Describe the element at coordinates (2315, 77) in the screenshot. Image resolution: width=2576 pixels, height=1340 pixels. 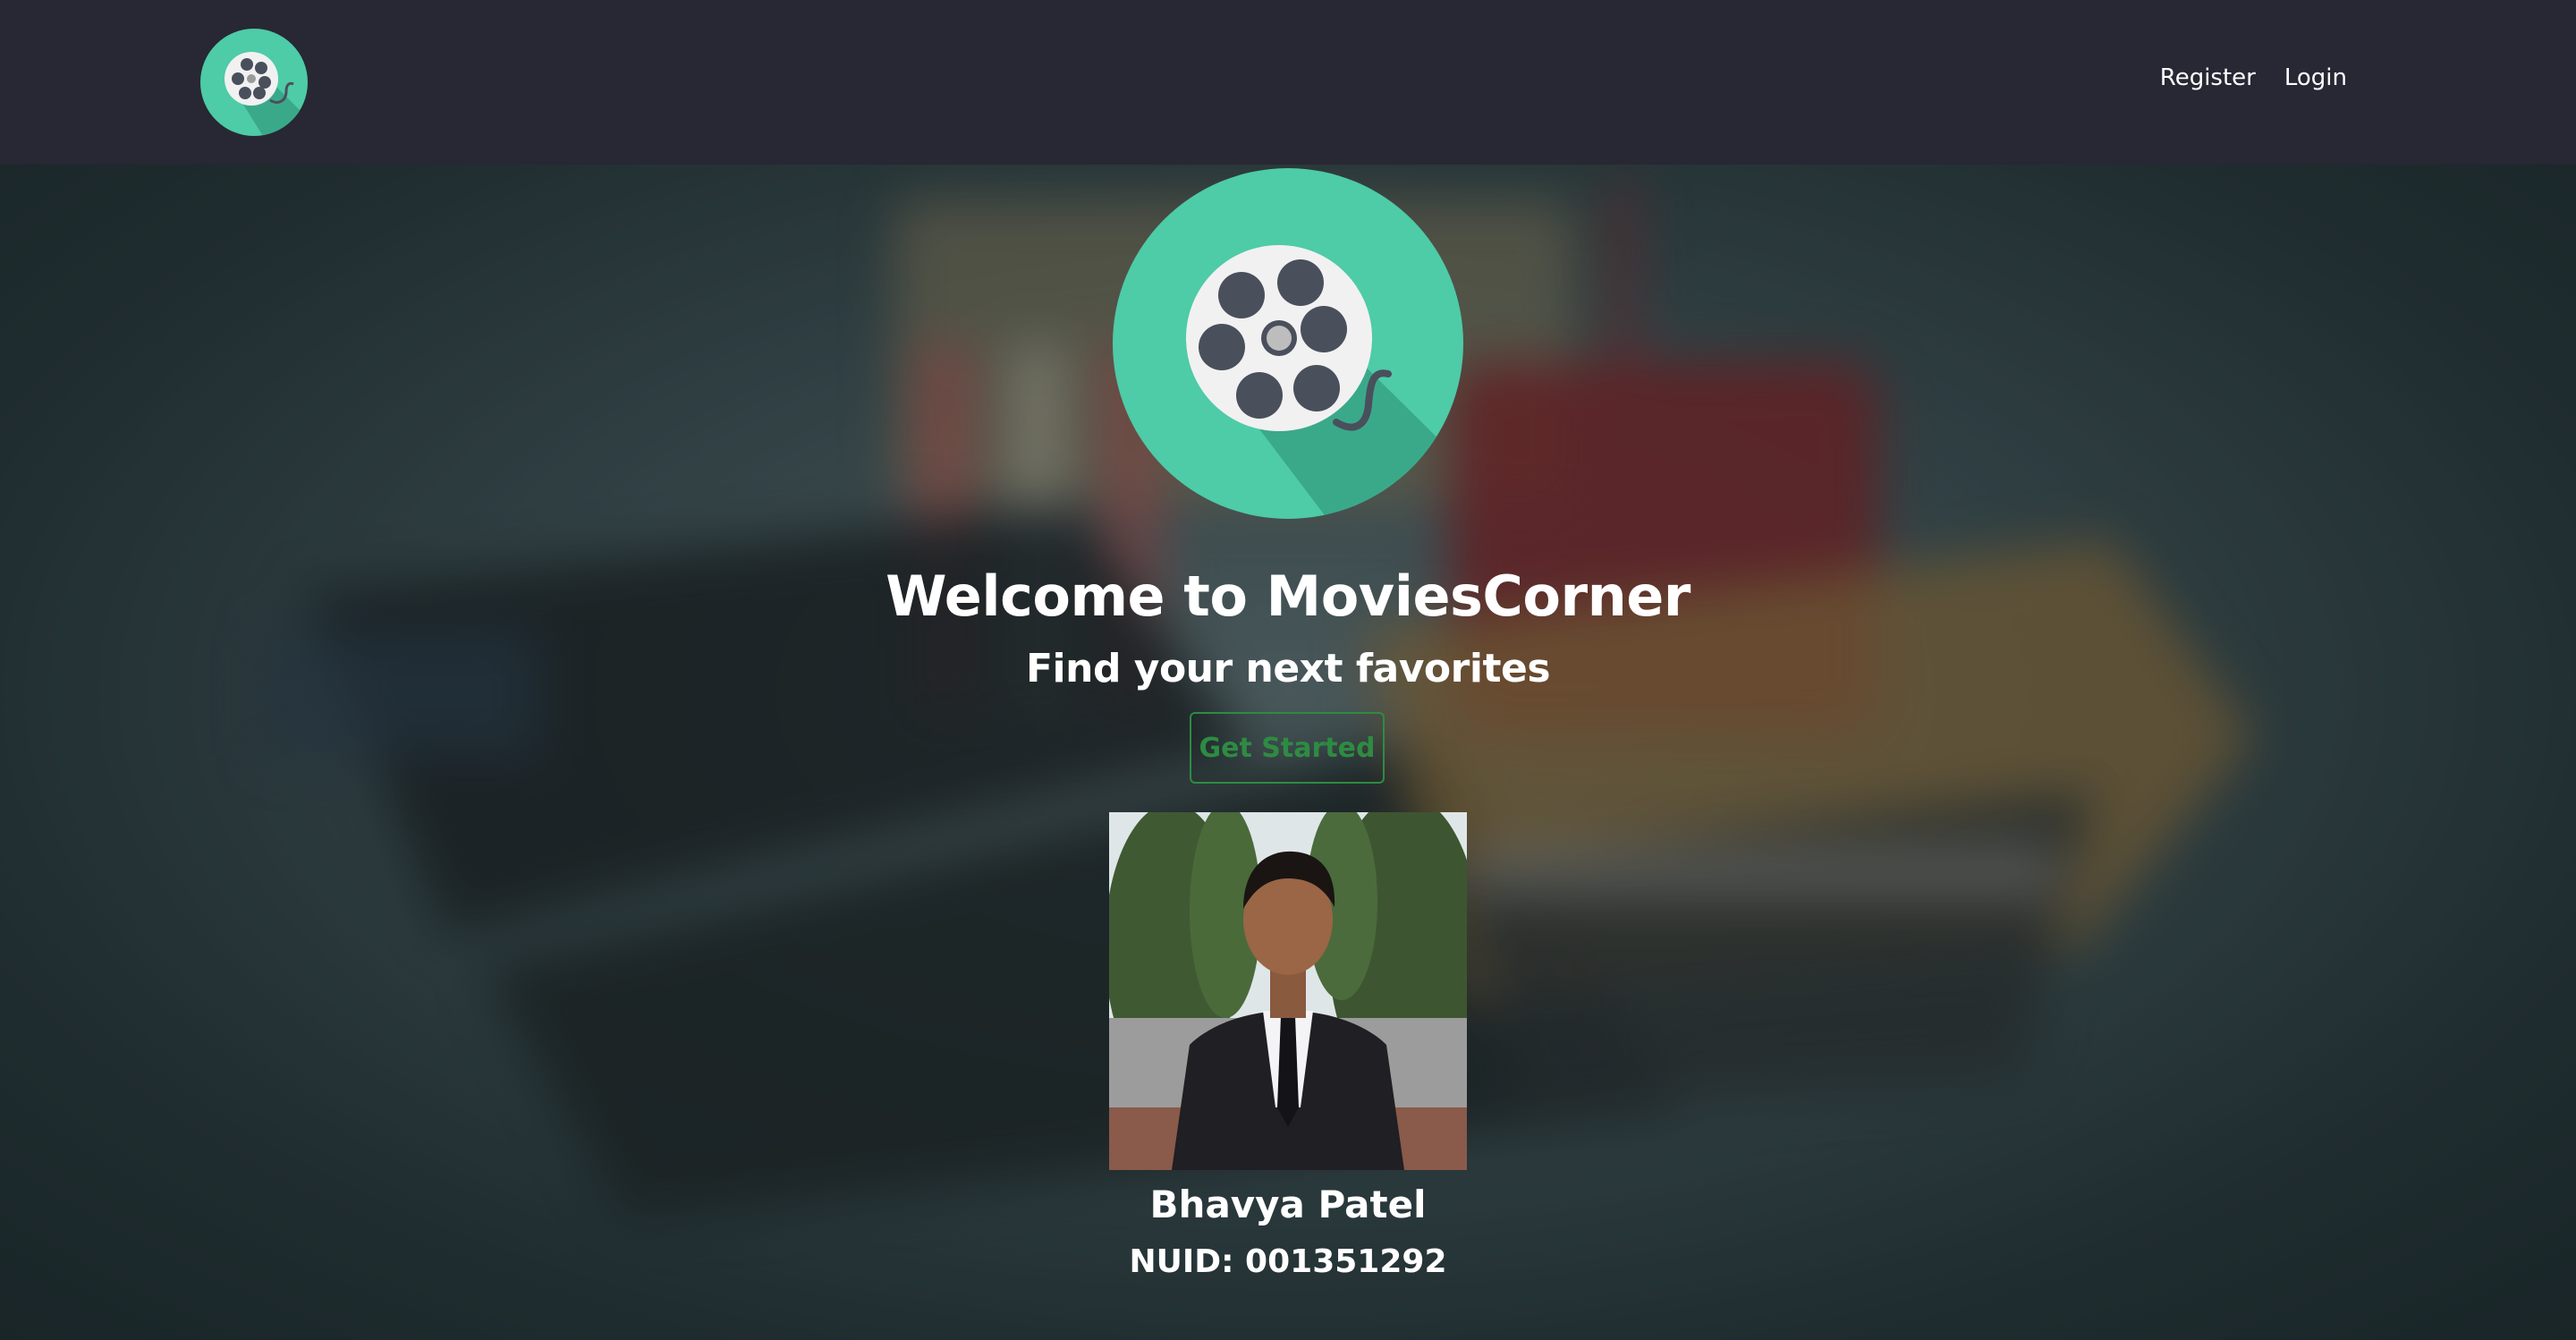
I see `login-link: Login` at that location.